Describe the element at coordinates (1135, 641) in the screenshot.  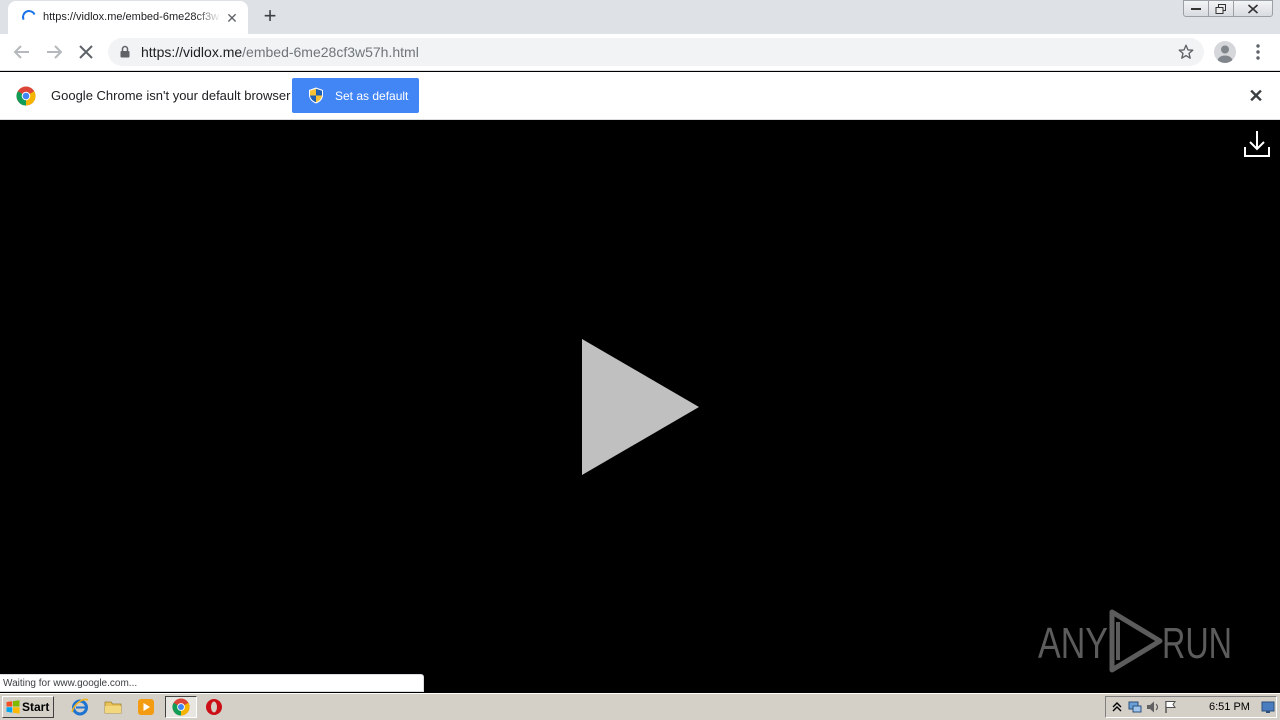
I see `anyrun-watermark: ANY RUN` at that location.